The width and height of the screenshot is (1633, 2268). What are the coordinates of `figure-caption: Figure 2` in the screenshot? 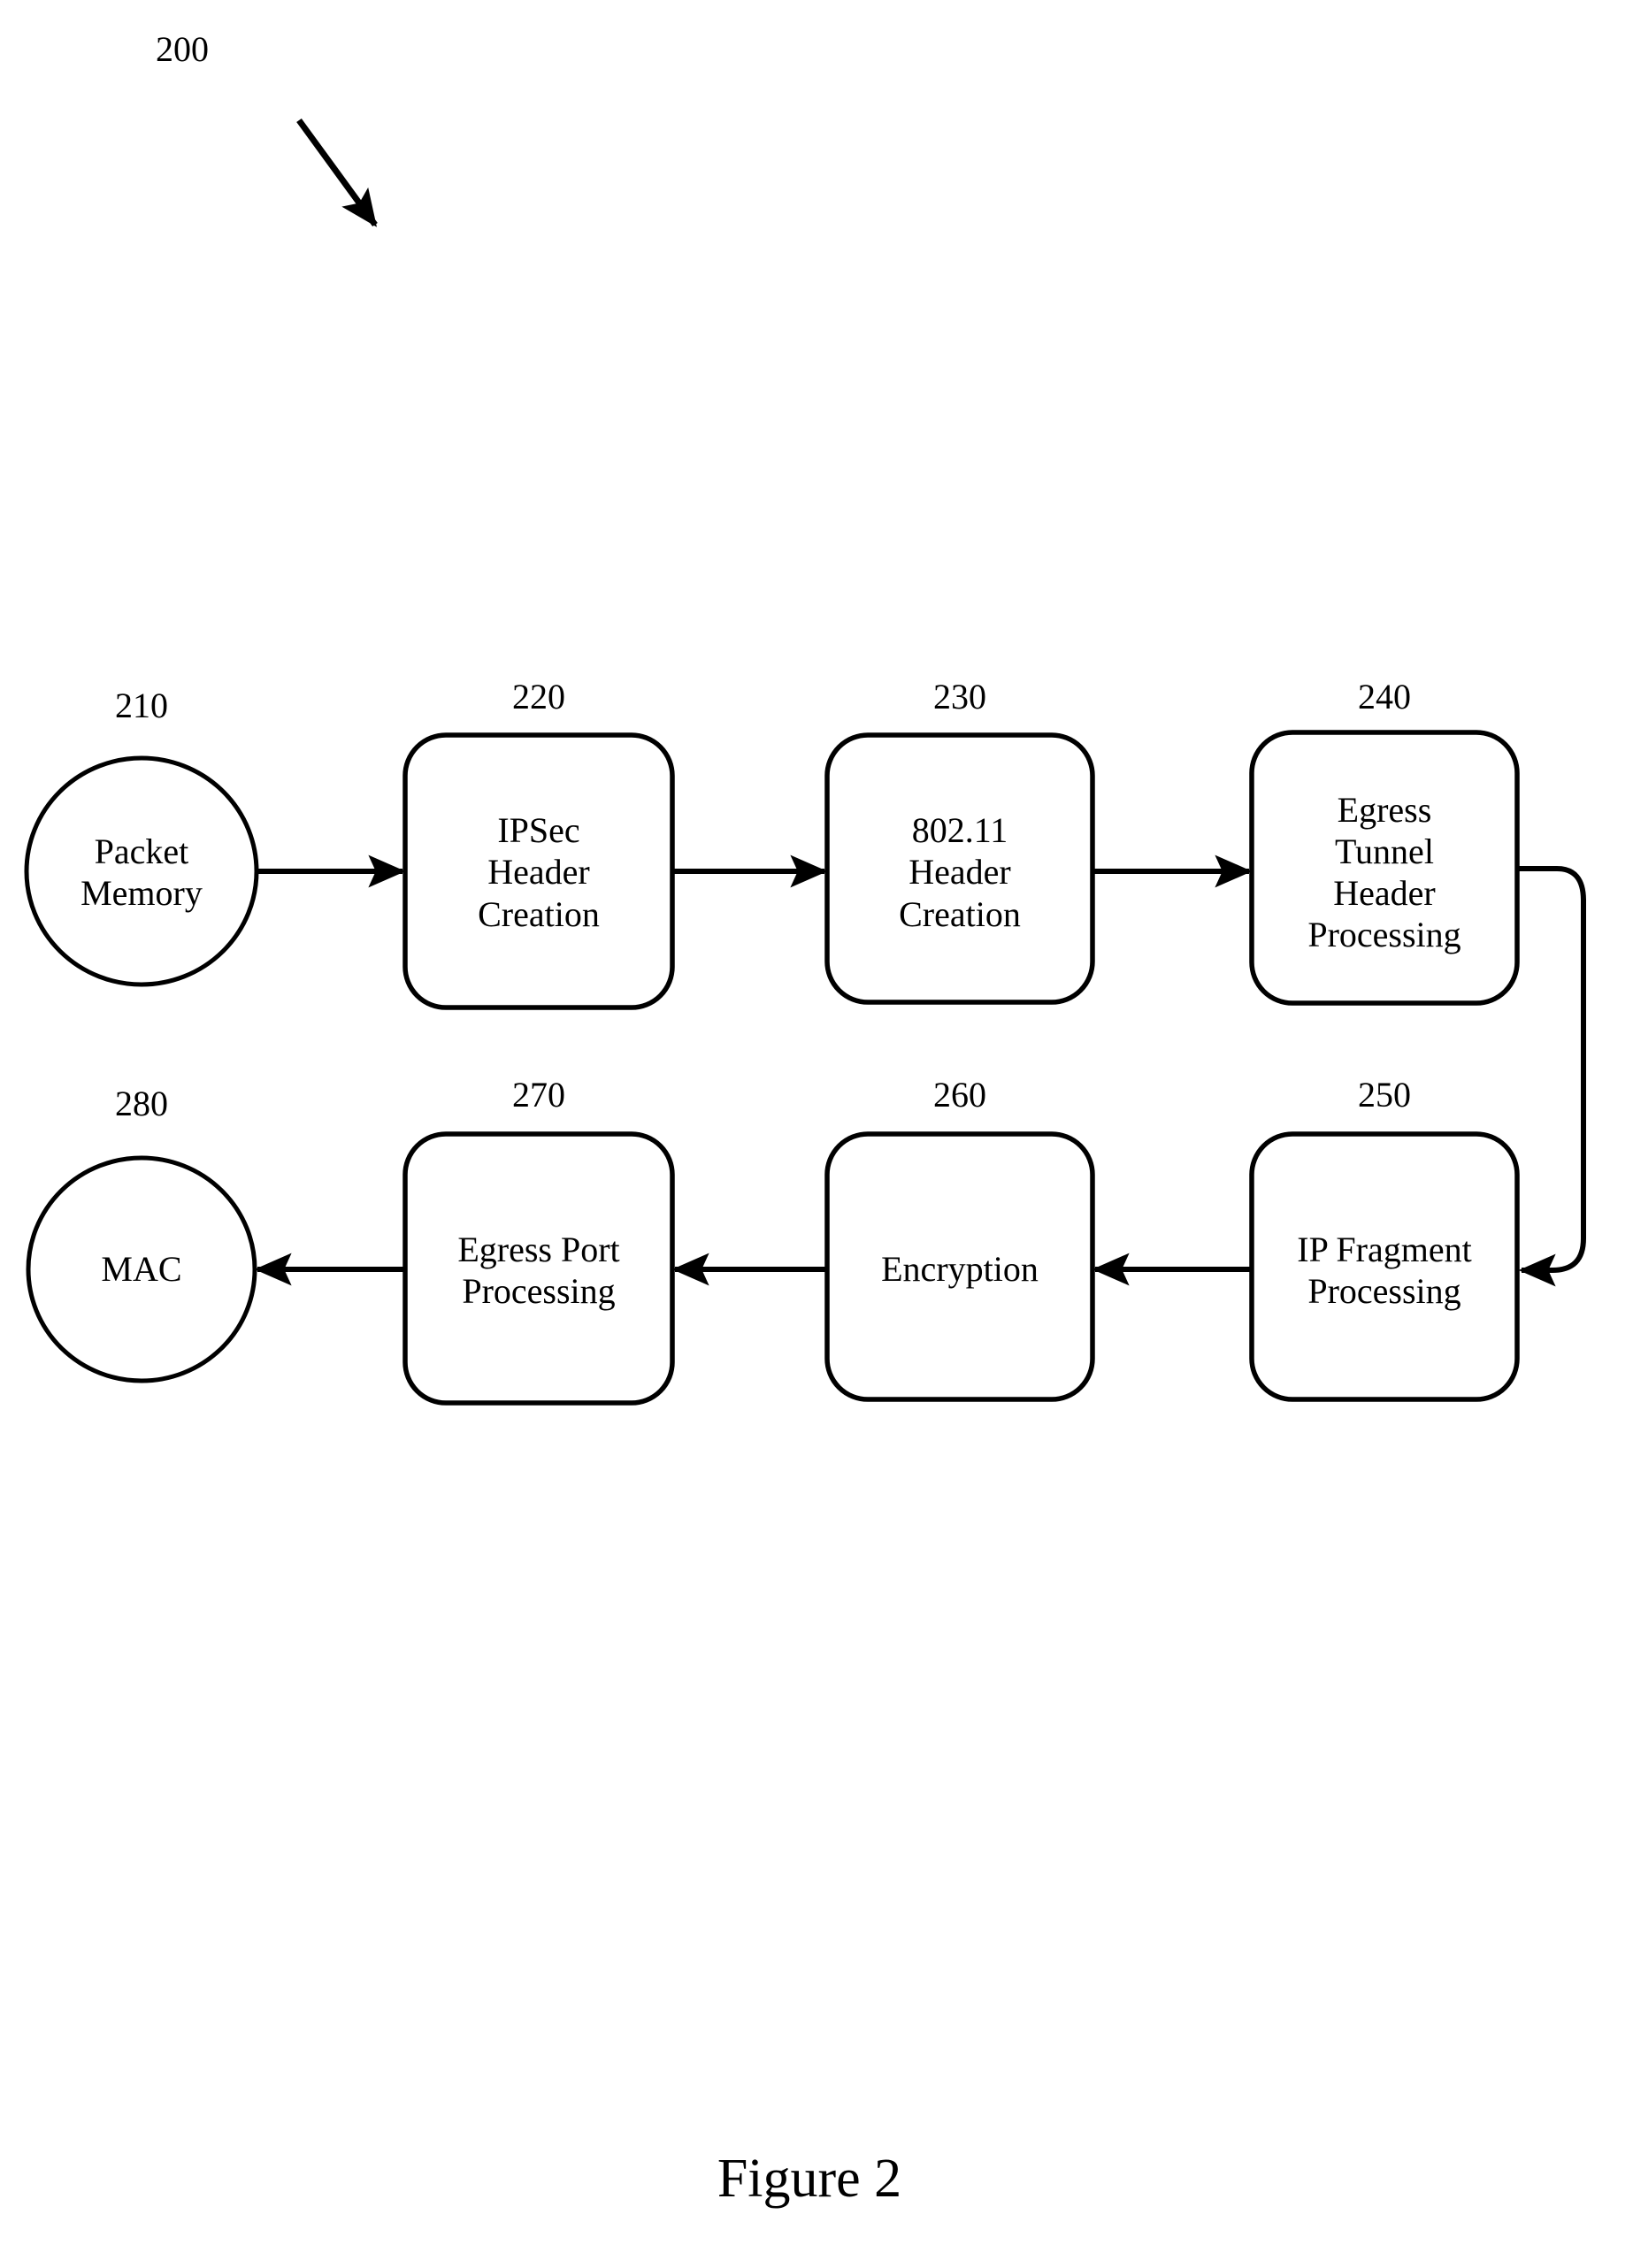 It's located at (809, 2179).